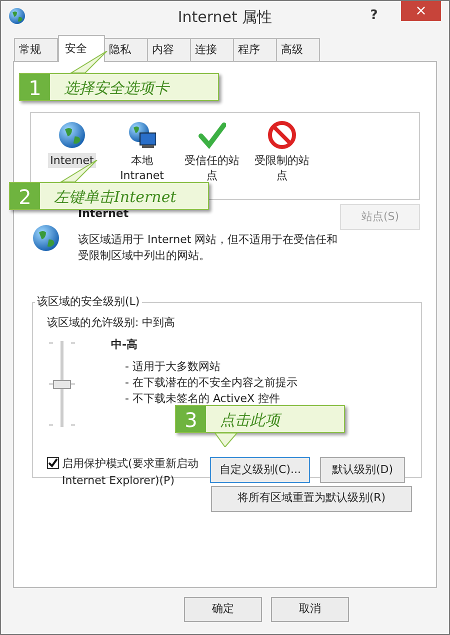 The width and height of the screenshot is (450, 635). I want to click on dialog-button: 取消, so click(310, 609).